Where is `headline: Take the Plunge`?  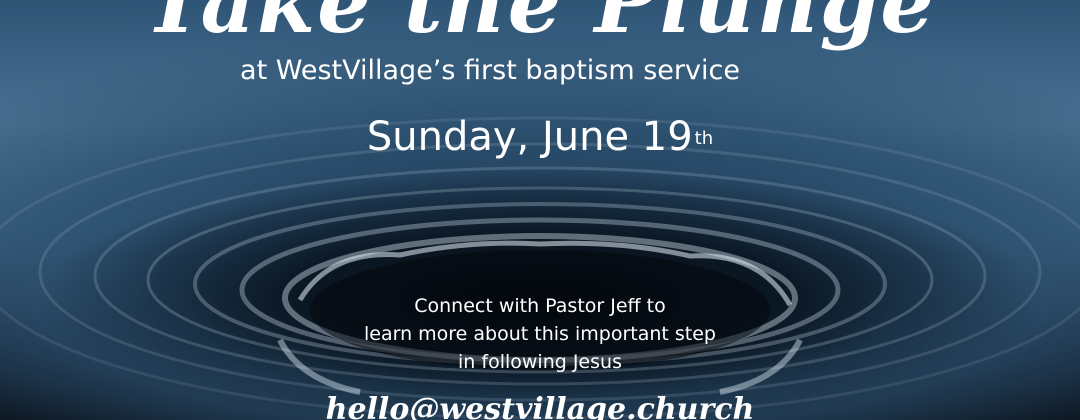
headline: Take the Plunge is located at coordinates (540, 26).